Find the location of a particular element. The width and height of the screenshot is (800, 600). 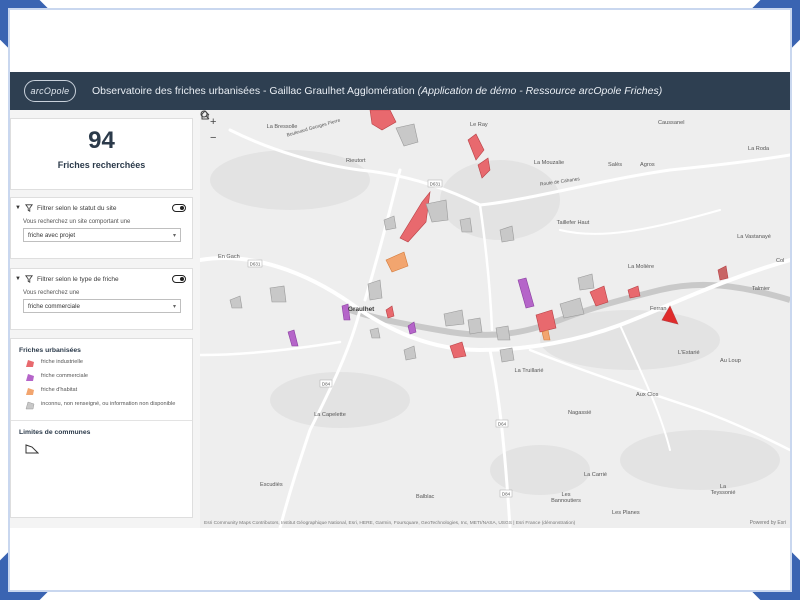

communes-title: Limites de communes is located at coordinates (55, 432).